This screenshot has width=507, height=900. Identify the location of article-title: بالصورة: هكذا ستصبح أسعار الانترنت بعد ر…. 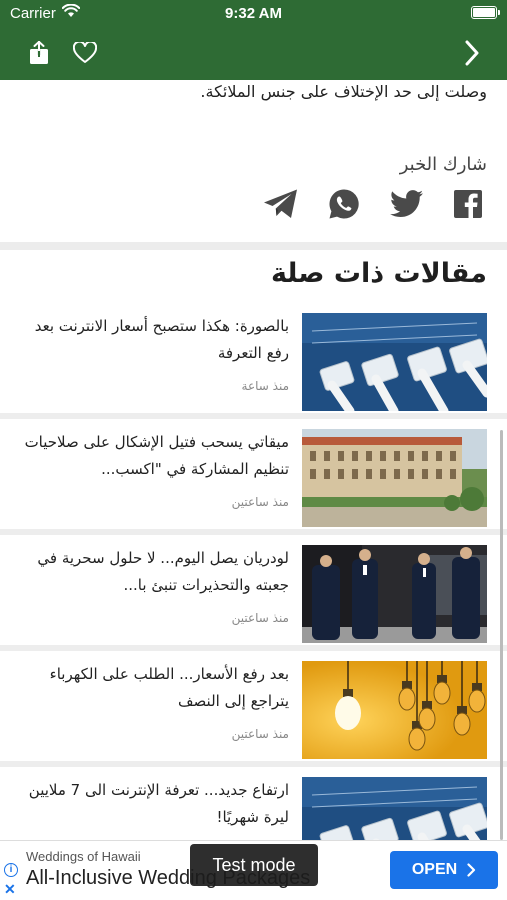
(149, 339).